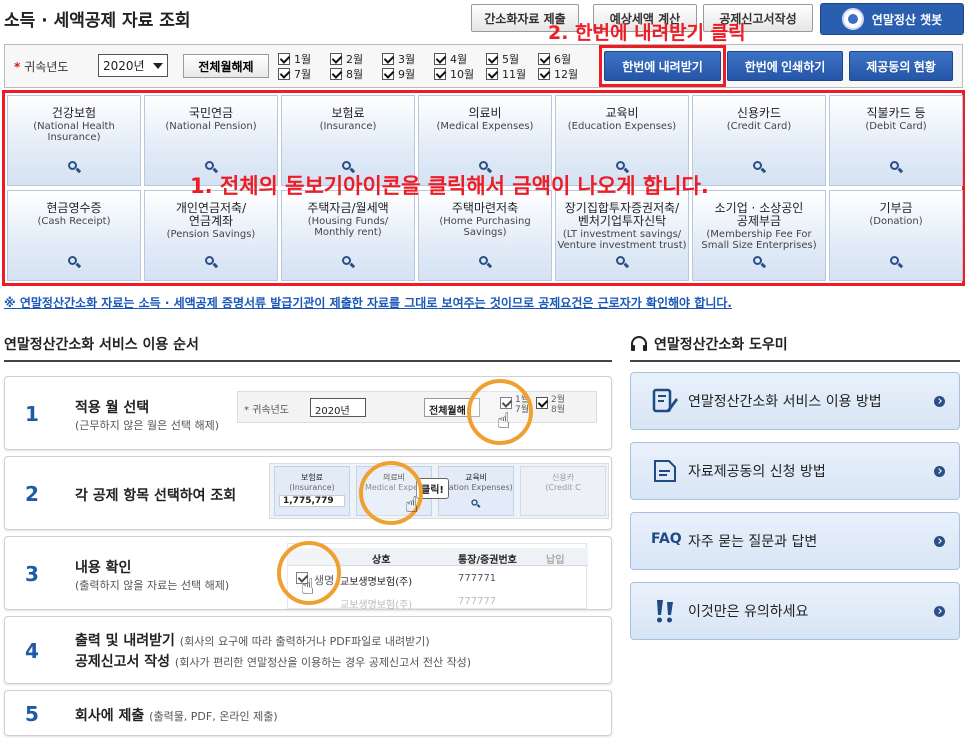 The width and height of the screenshot is (967, 741). I want to click on annotation-step1: 1. 전체의 돋보기아이콘을 클릭해서 금액이 나오게 합니다., so click(449, 186).